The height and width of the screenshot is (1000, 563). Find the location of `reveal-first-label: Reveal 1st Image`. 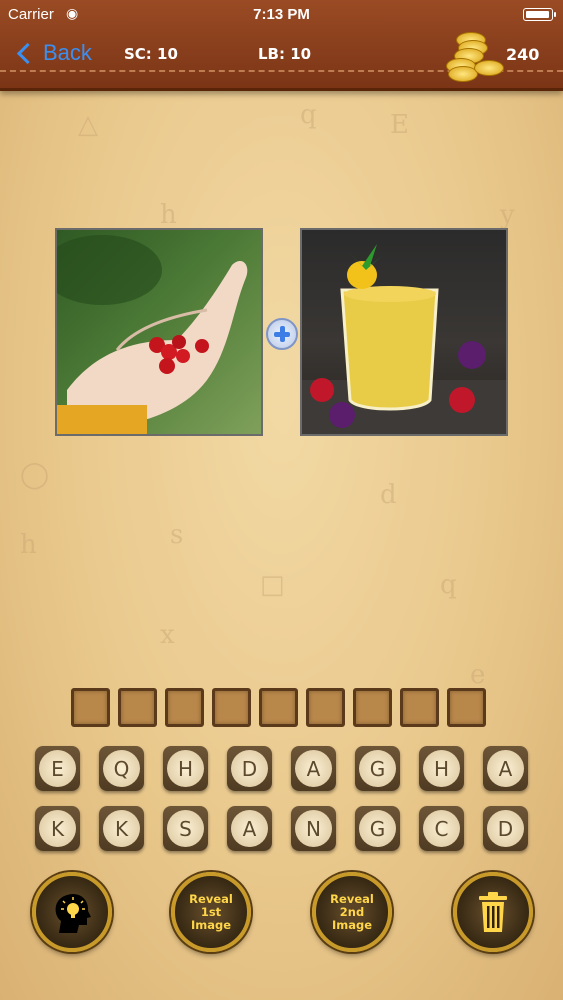

reveal-first-label: Reveal 1st Image is located at coordinates (211, 911).